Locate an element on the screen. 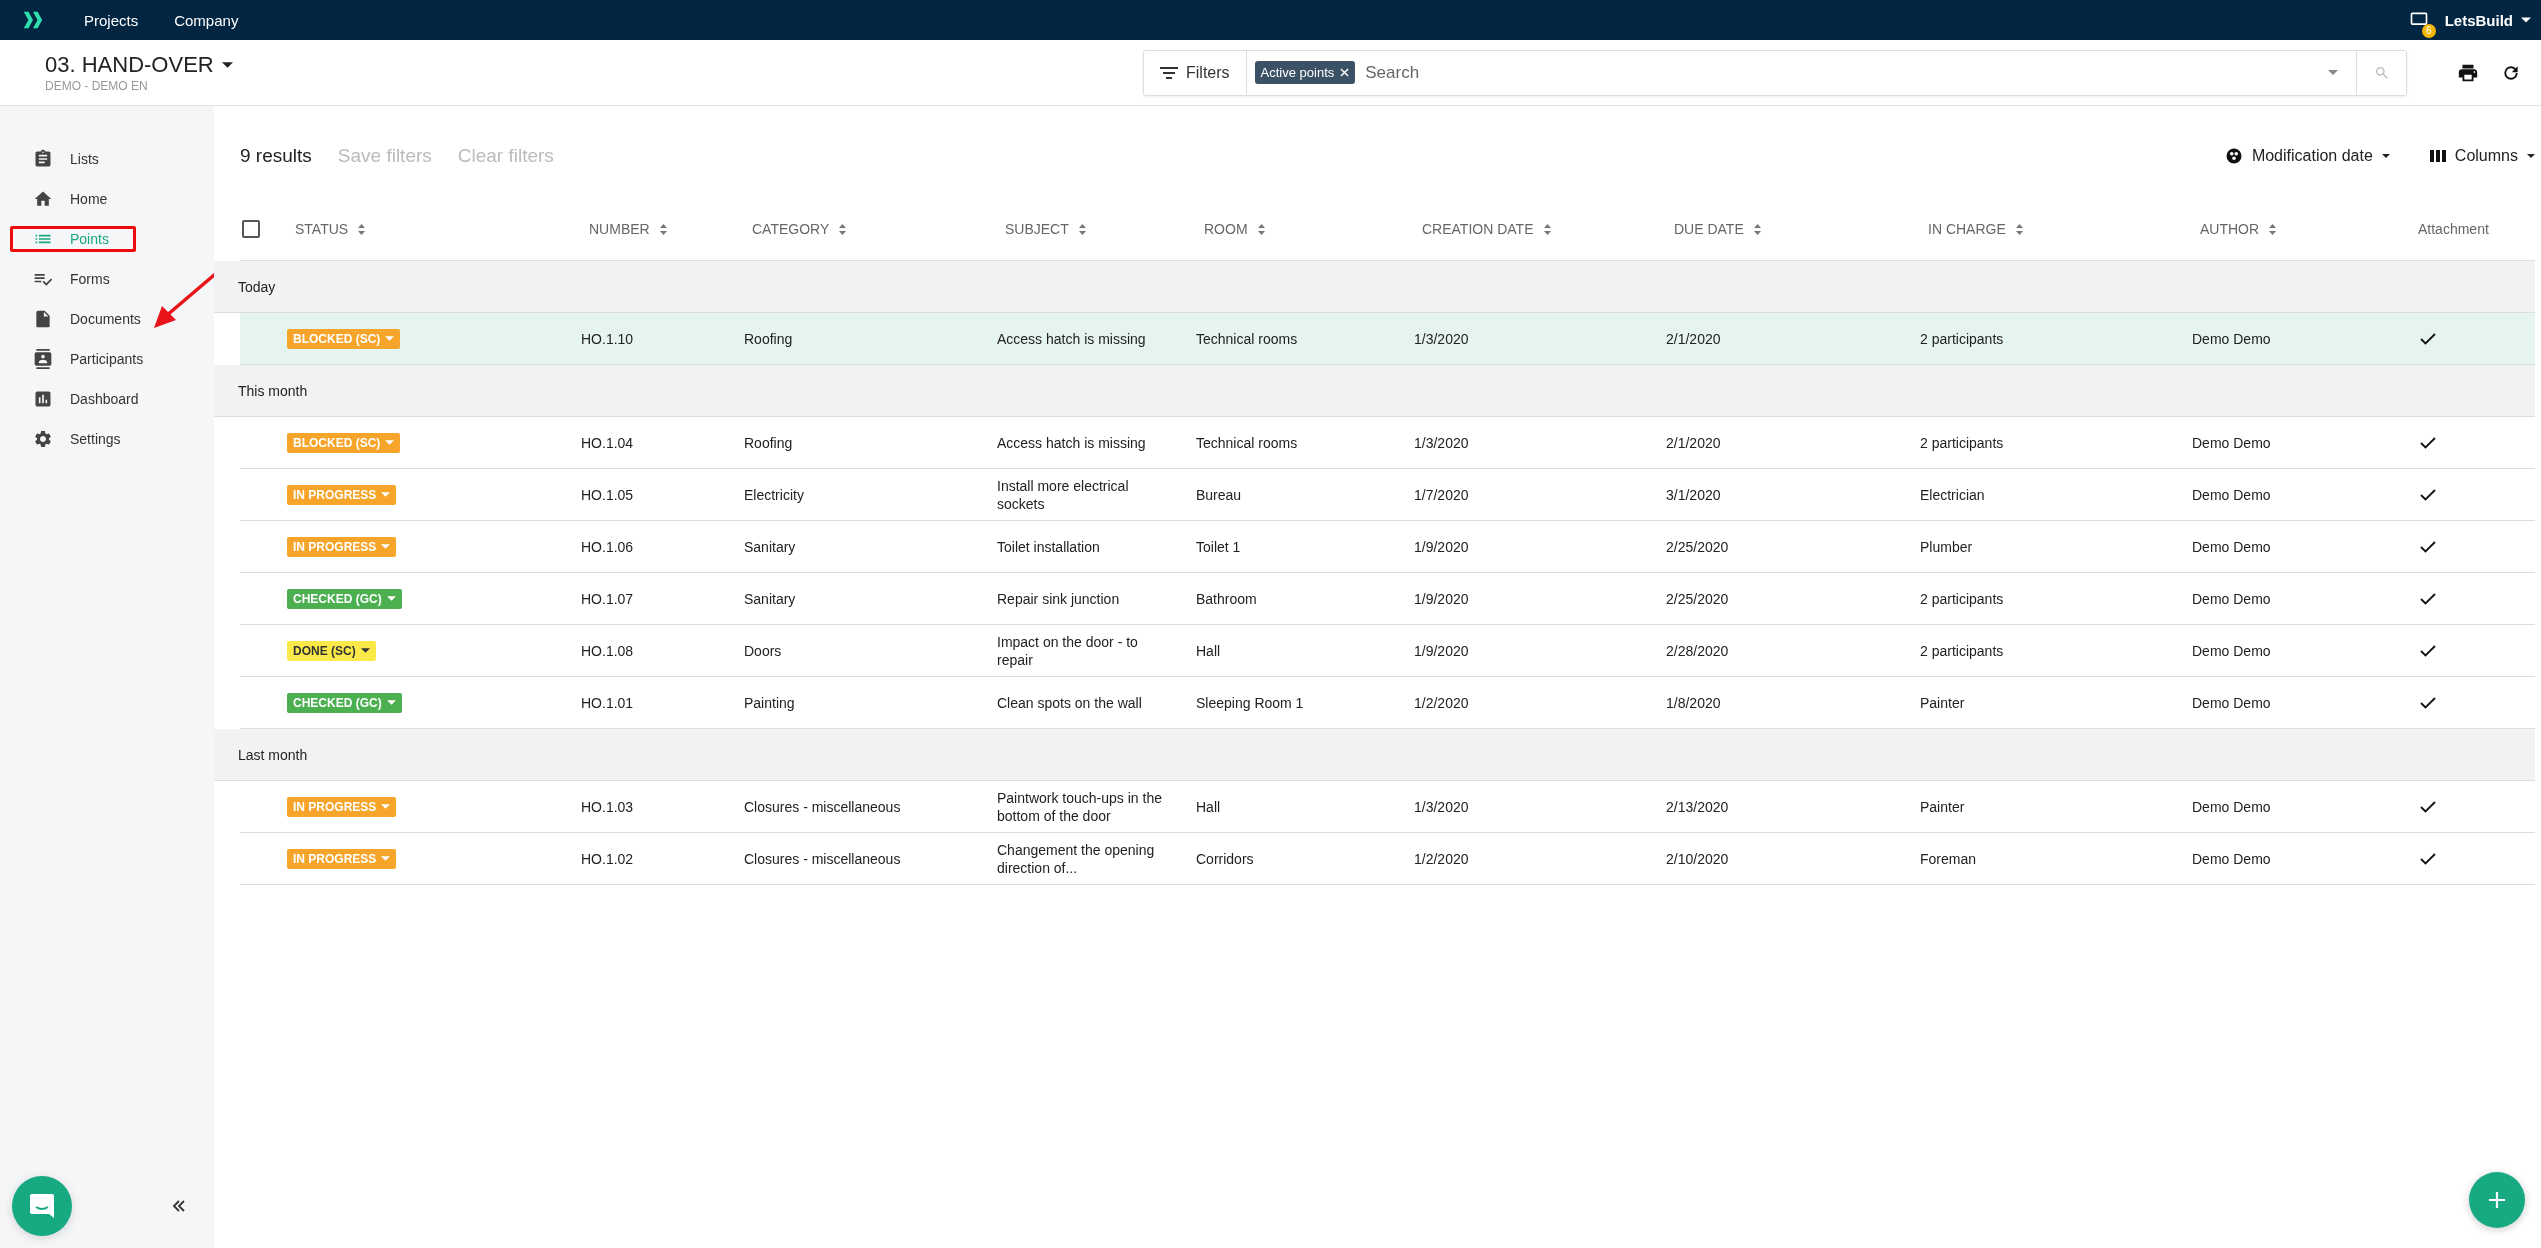  sidebar-item: Forms is located at coordinates (73, 279).